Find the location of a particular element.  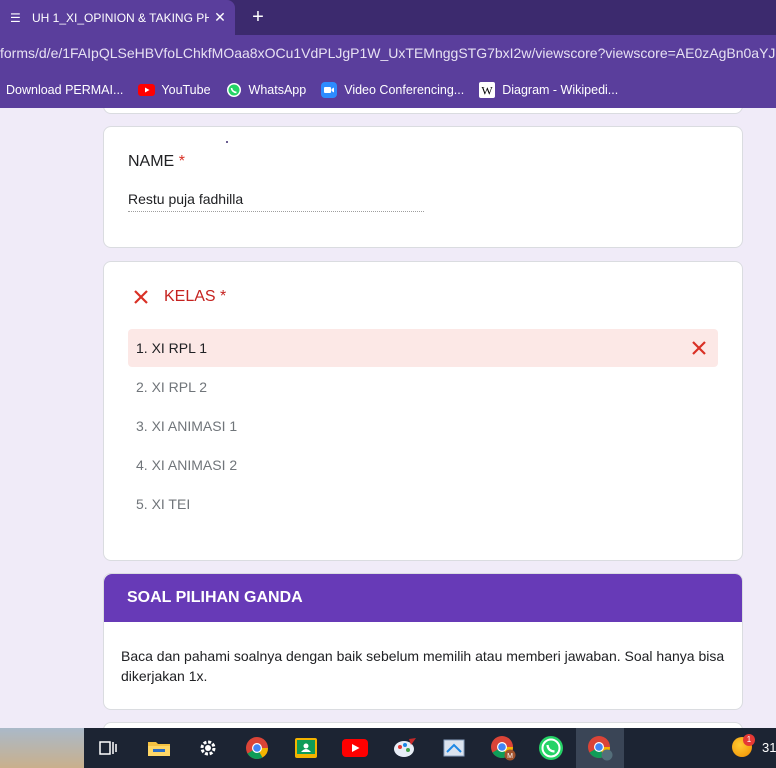

close-tab-icon: ✕ is located at coordinates (220, 17).